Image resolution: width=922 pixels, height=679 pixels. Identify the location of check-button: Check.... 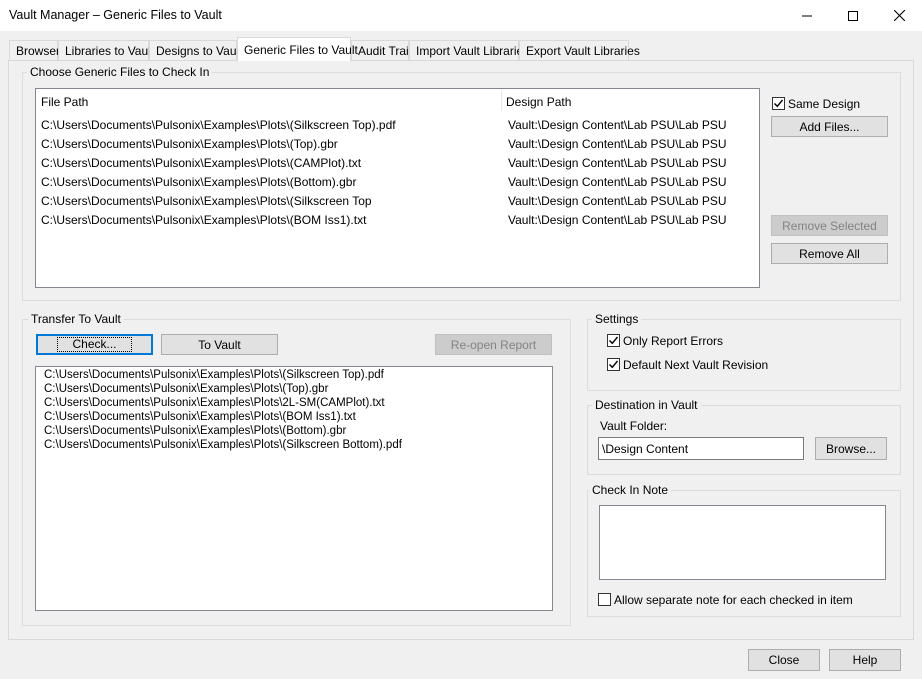
(94, 344).